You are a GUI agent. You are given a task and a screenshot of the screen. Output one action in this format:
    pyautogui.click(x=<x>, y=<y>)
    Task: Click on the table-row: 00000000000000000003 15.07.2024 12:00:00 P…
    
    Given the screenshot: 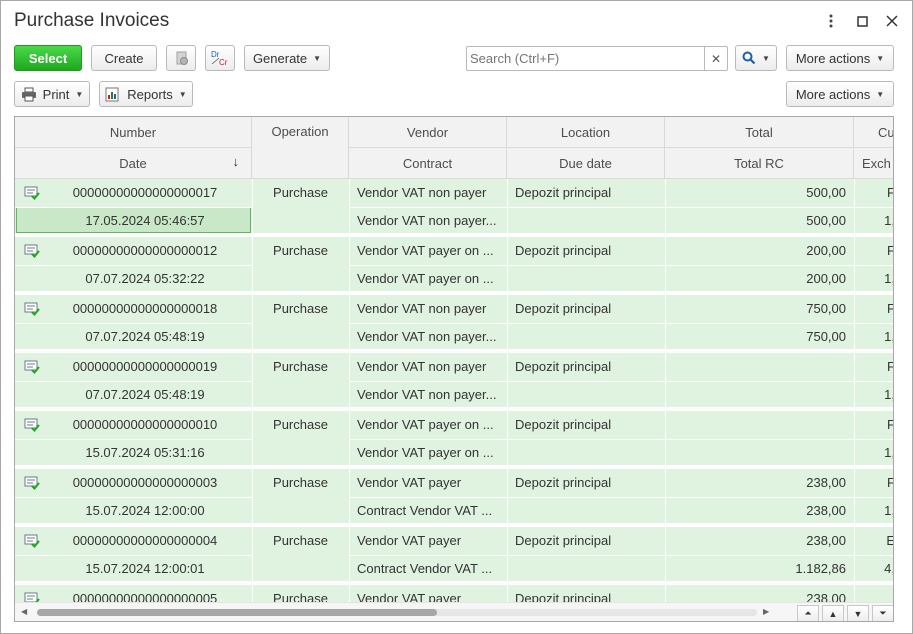 What is the action you would take?
    pyautogui.click(x=454, y=498)
    